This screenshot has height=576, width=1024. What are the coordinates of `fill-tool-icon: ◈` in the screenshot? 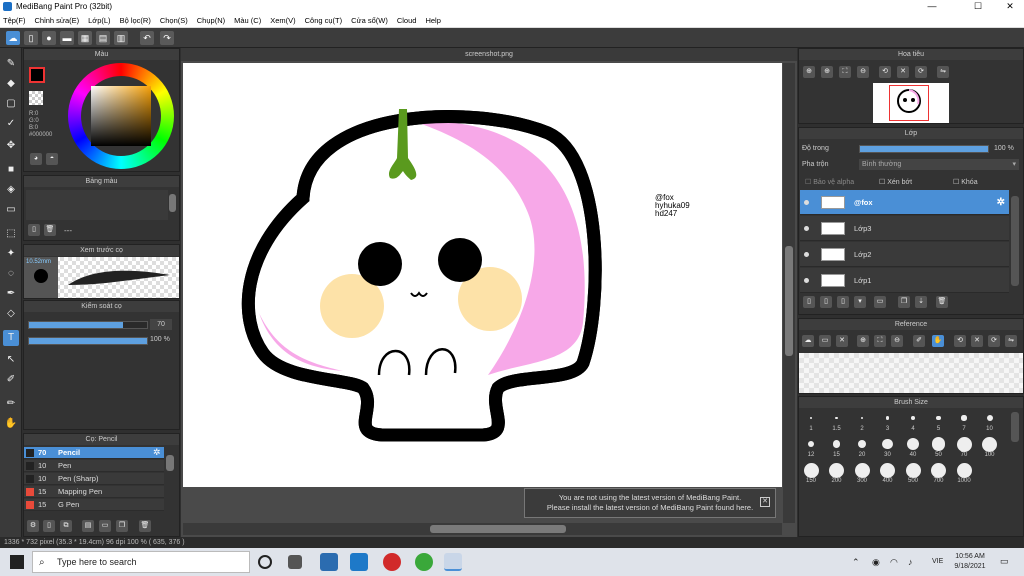 It's located at (11, 190).